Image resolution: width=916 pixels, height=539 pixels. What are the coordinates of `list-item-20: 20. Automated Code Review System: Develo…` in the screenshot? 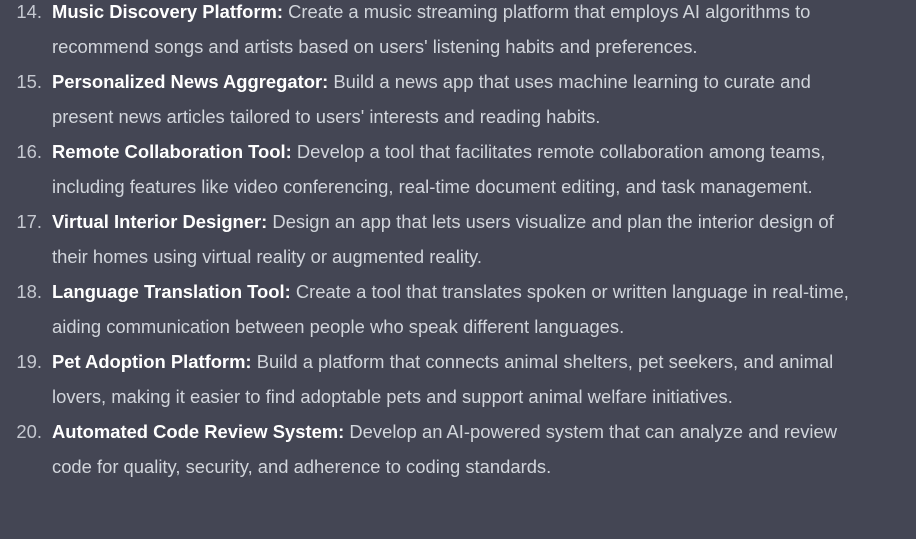 It's located at (458, 449).